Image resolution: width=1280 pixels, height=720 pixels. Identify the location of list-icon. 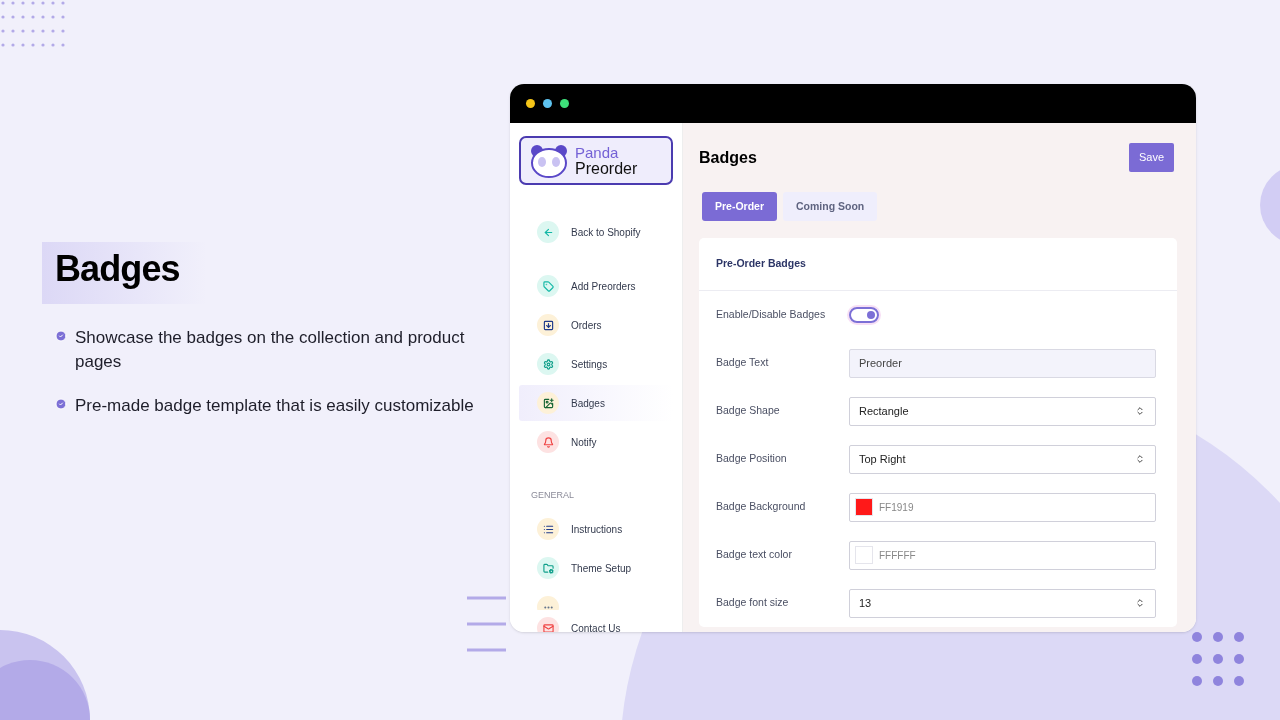
(548, 529).